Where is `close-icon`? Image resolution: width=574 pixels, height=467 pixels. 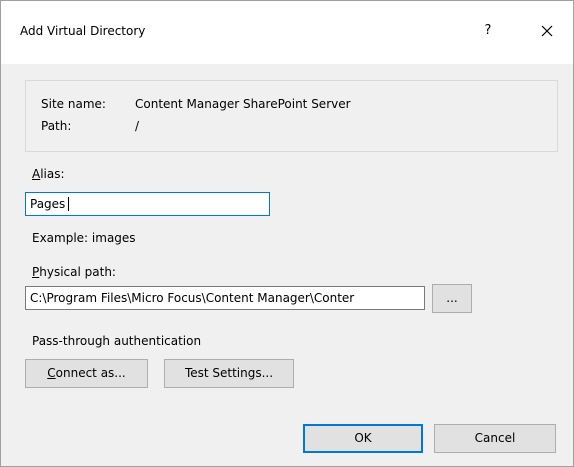
close-icon is located at coordinates (547, 31).